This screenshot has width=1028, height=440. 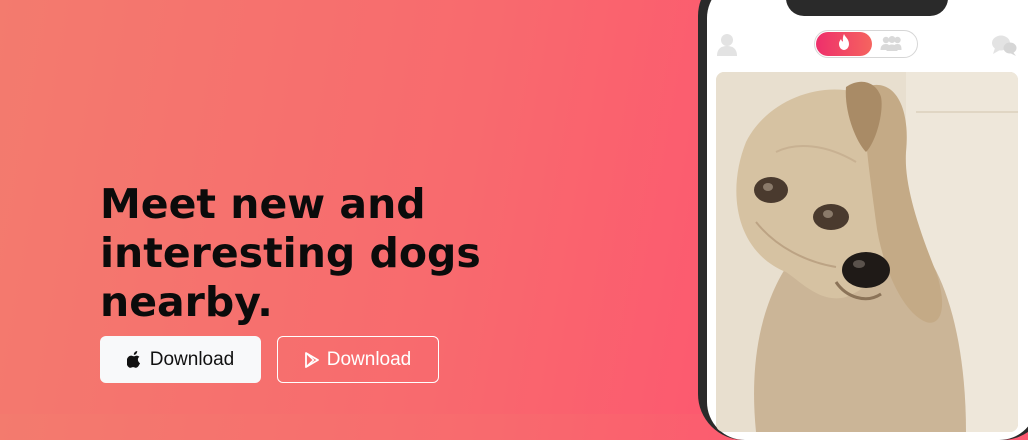 I want to click on group-mode-button, so click(x=891, y=46).